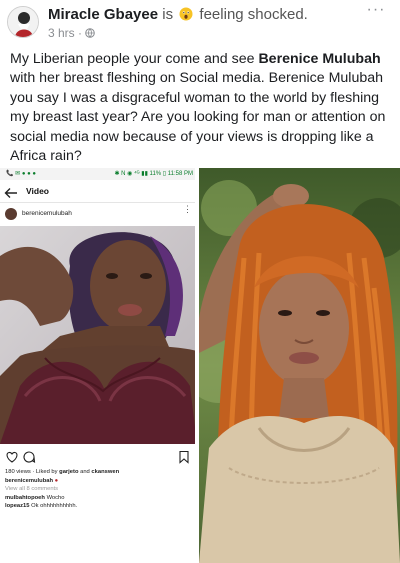 Image resolution: width=400 pixels, height=563 pixels. What do you see at coordinates (97, 457) in the screenshot?
I see `instagram-action-bar` at bounding box center [97, 457].